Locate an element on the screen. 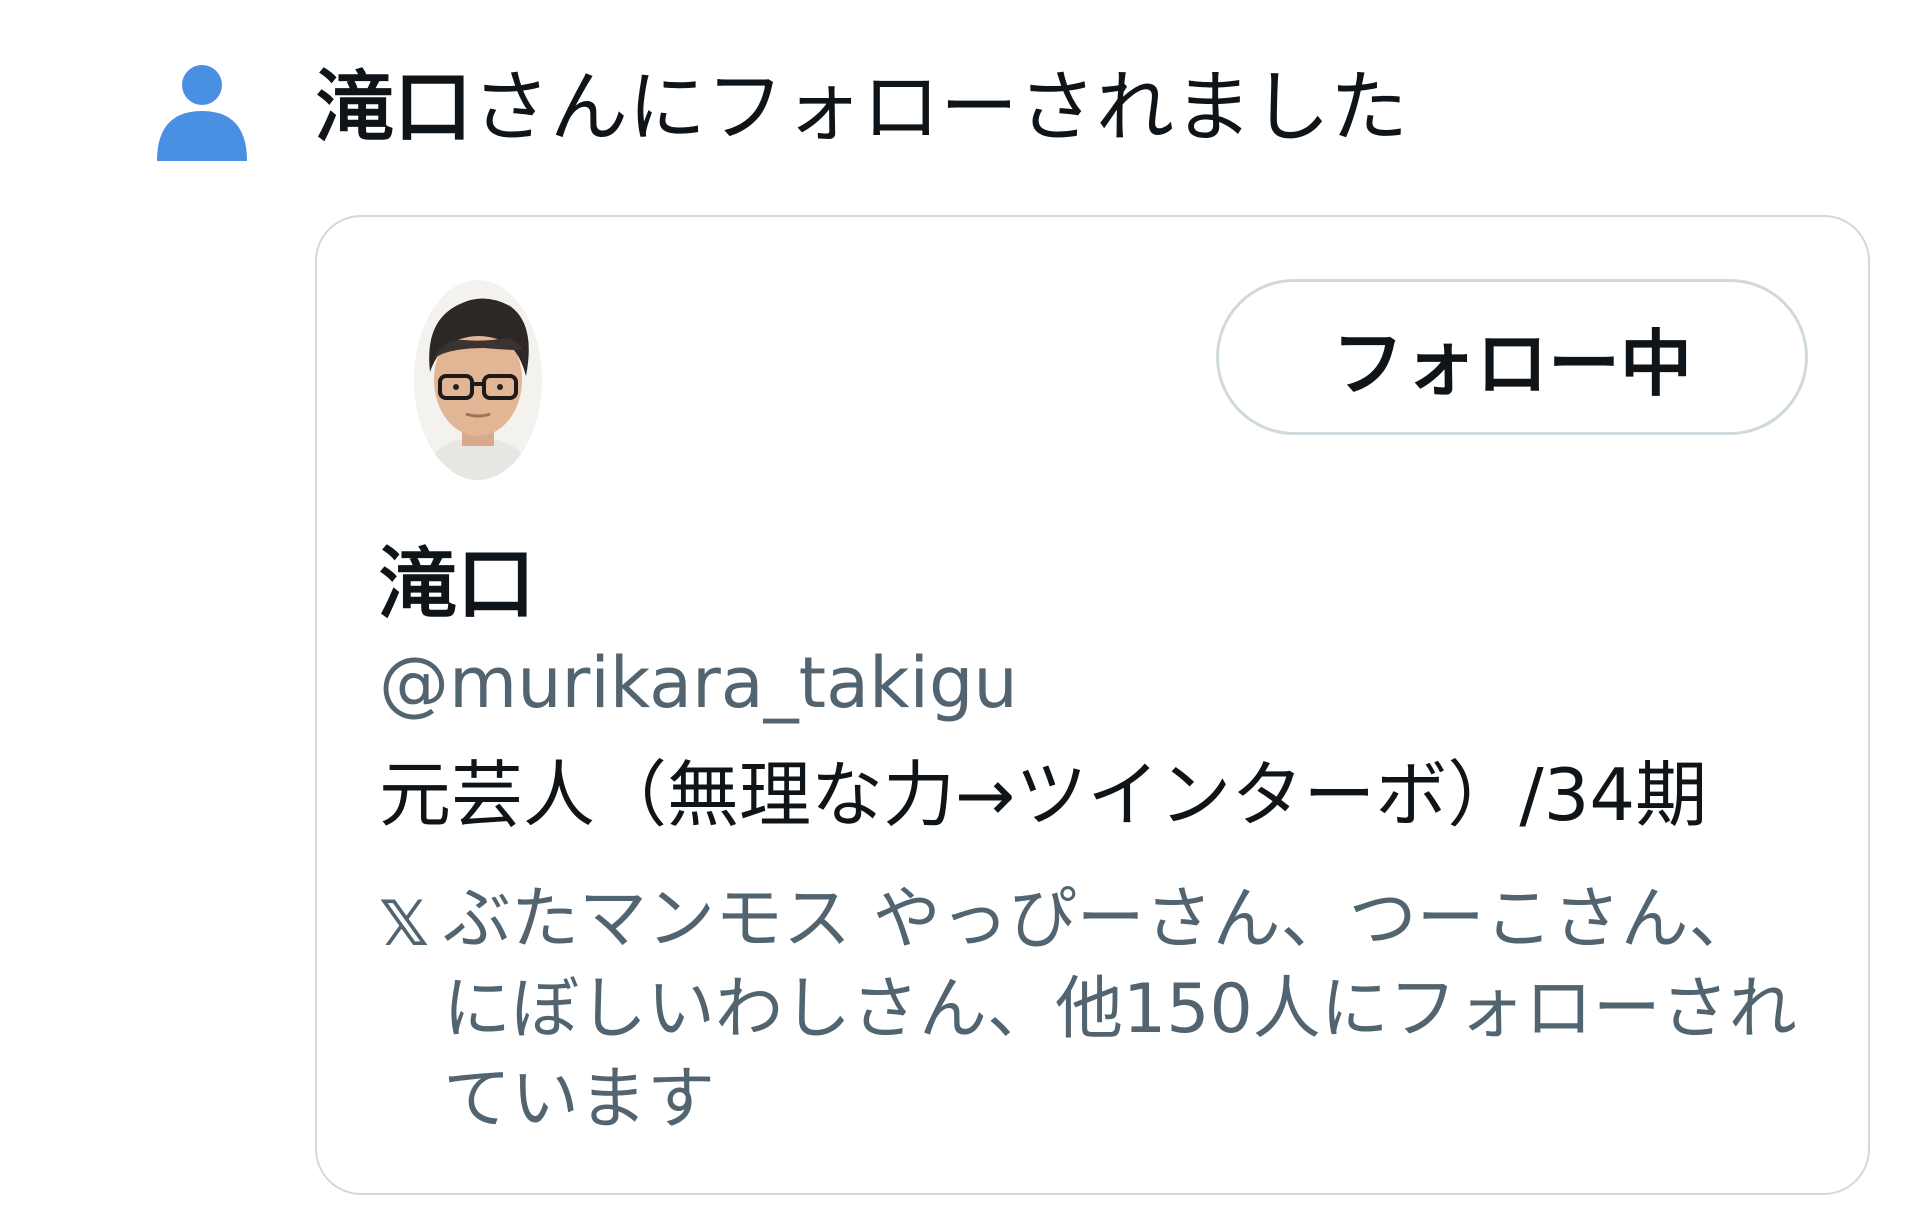 The image size is (1920, 1230). person-icon is located at coordinates (202, 112).